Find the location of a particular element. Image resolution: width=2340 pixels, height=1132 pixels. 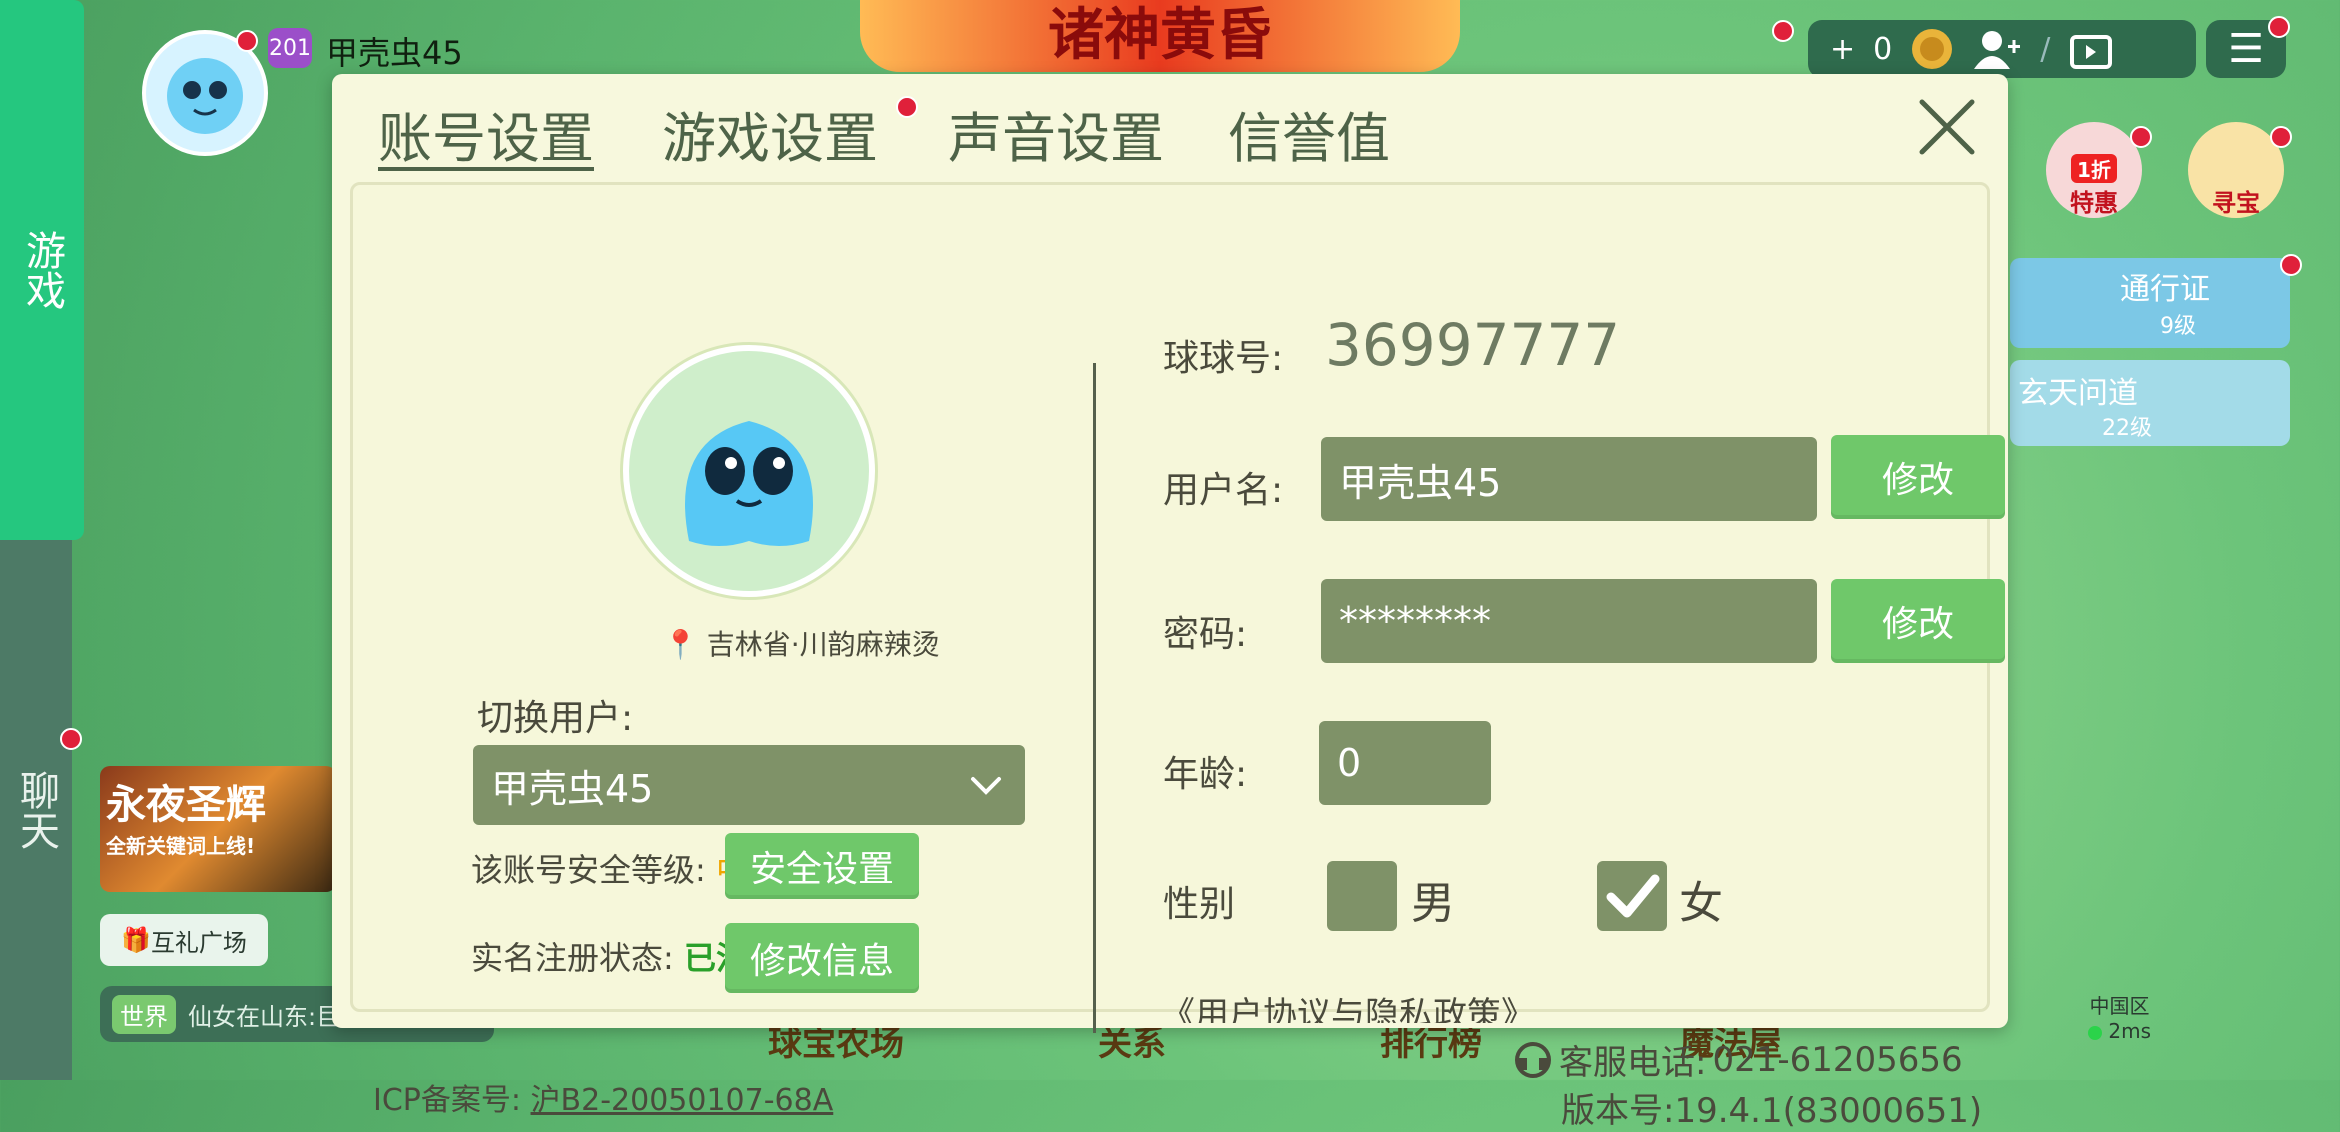

security-level: 该账号安全等级: 中 is located at coordinates (609, 868).